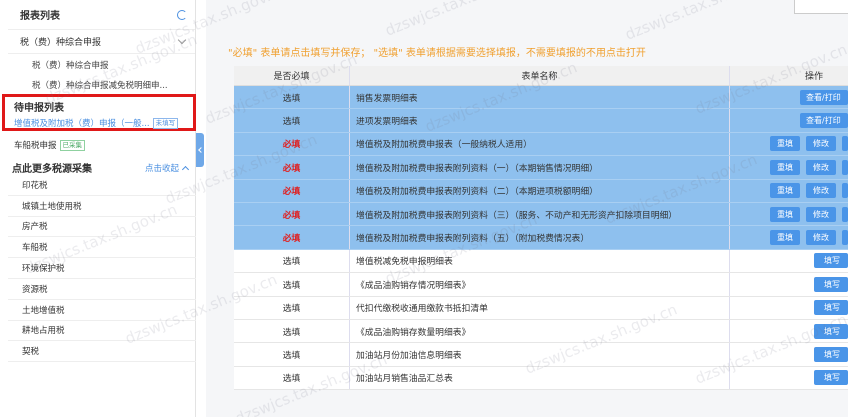 The image size is (848, 417). Describe the element at coordinates (161, 168) in the screenshot. I see `collapse-label: 点击收起` at that location.